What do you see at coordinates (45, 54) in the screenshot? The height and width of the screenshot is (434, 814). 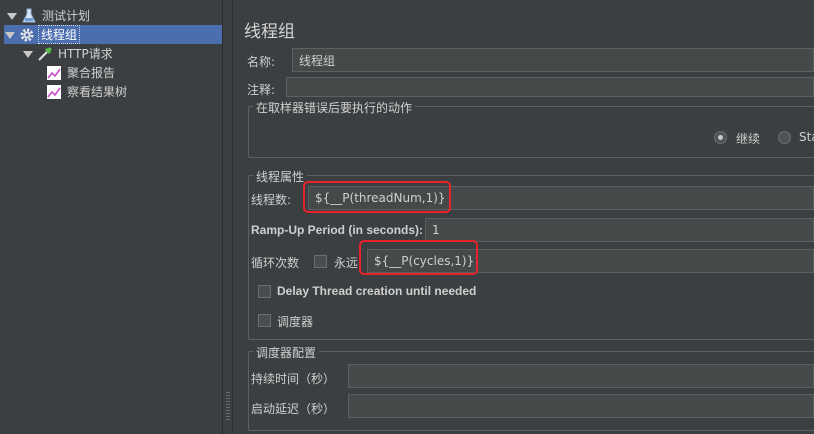 I see `pipette-icon` at bounding box center [45, 54].